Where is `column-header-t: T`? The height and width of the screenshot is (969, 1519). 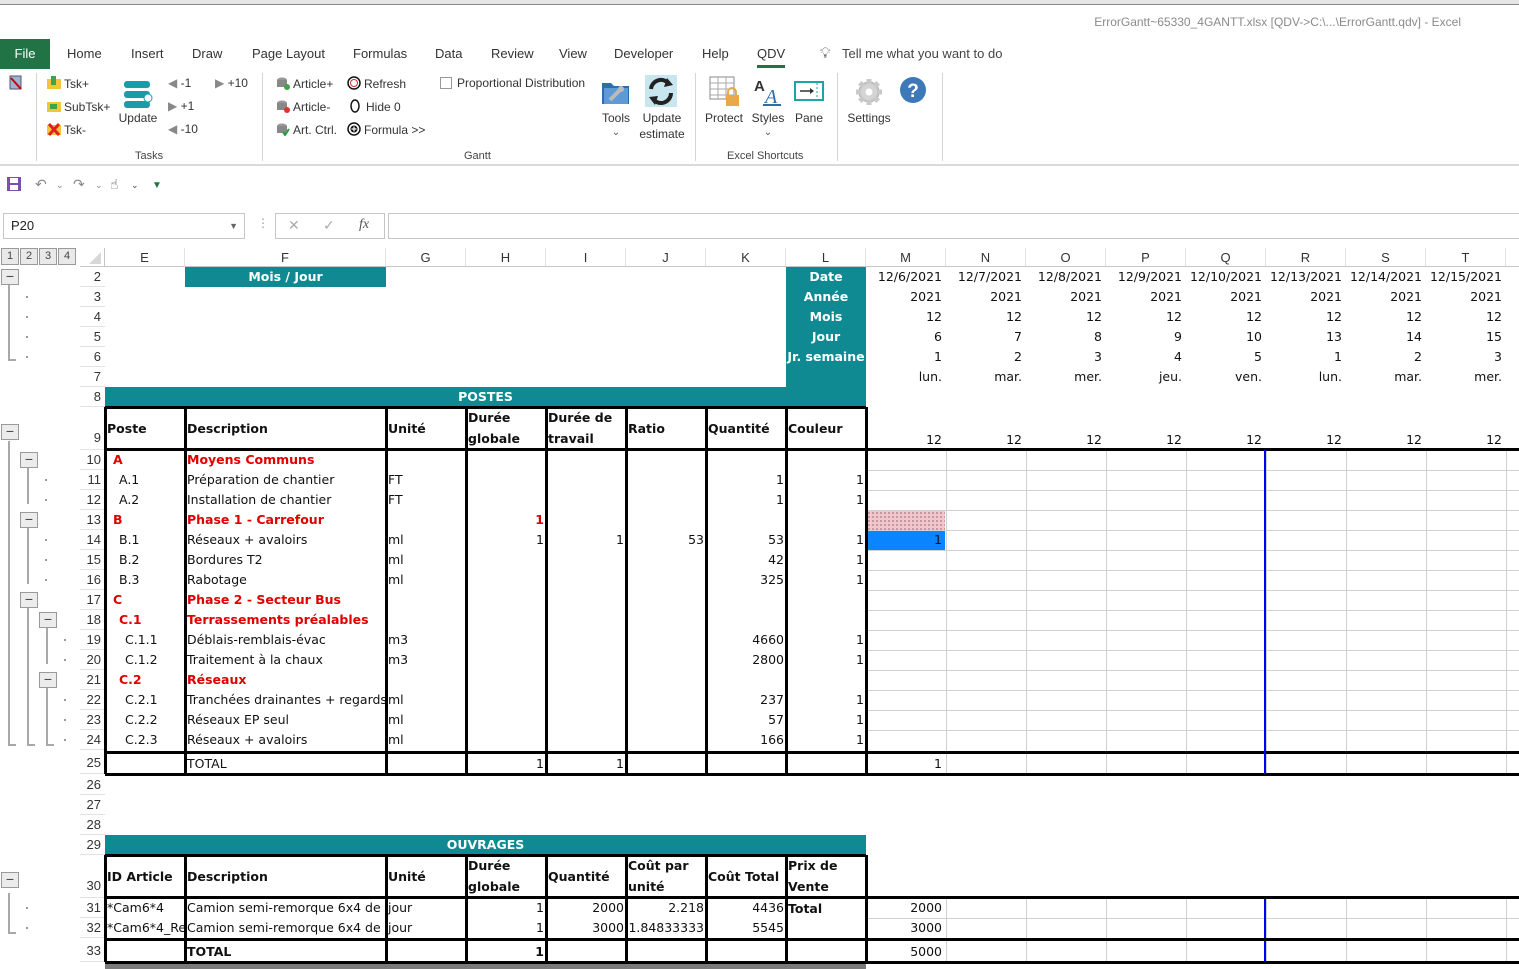
column-header-t: T is located at coordinates (1466, 257).